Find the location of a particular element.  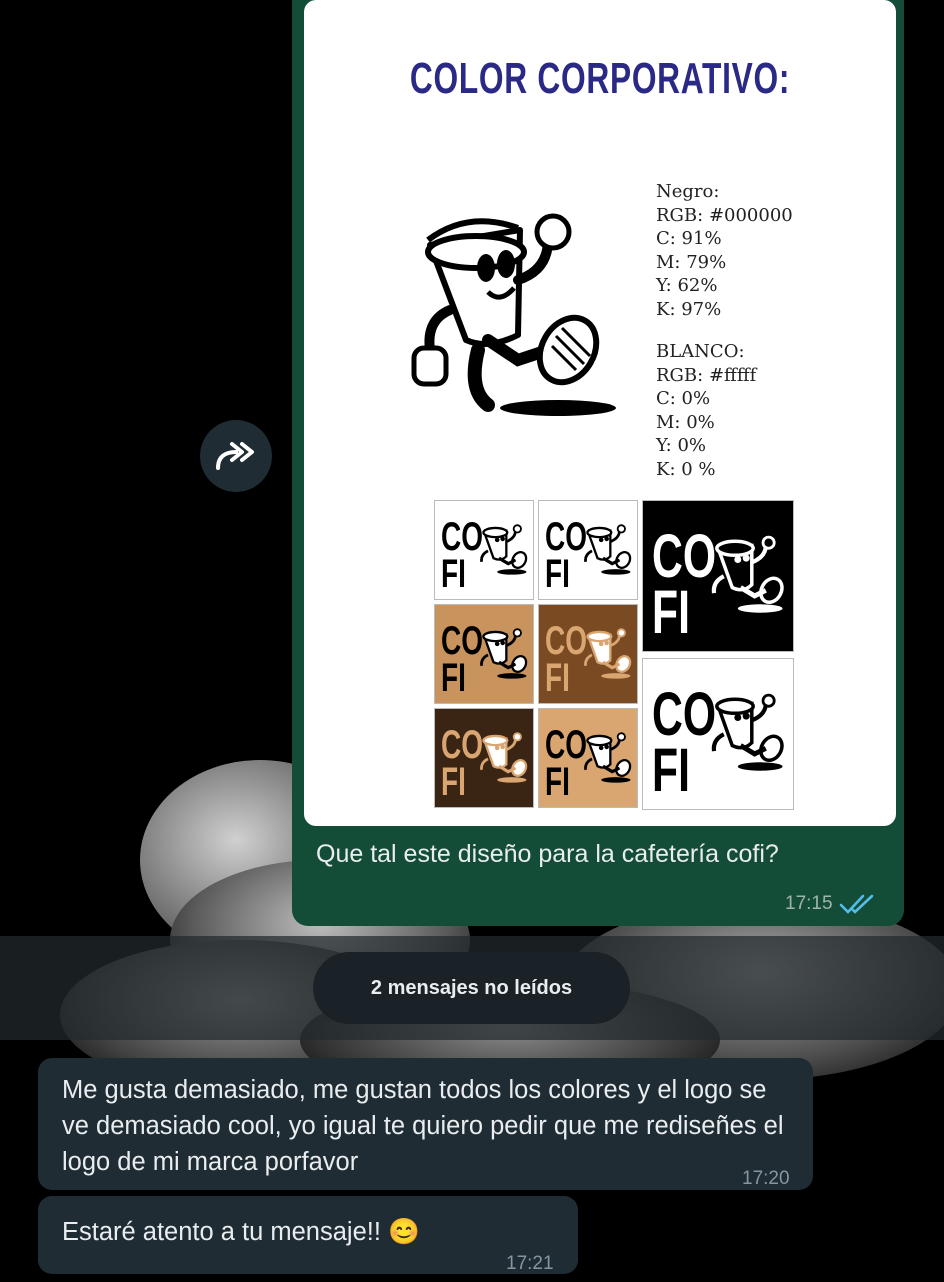

spec-line: Negro: is located at coordinates (688, 191).